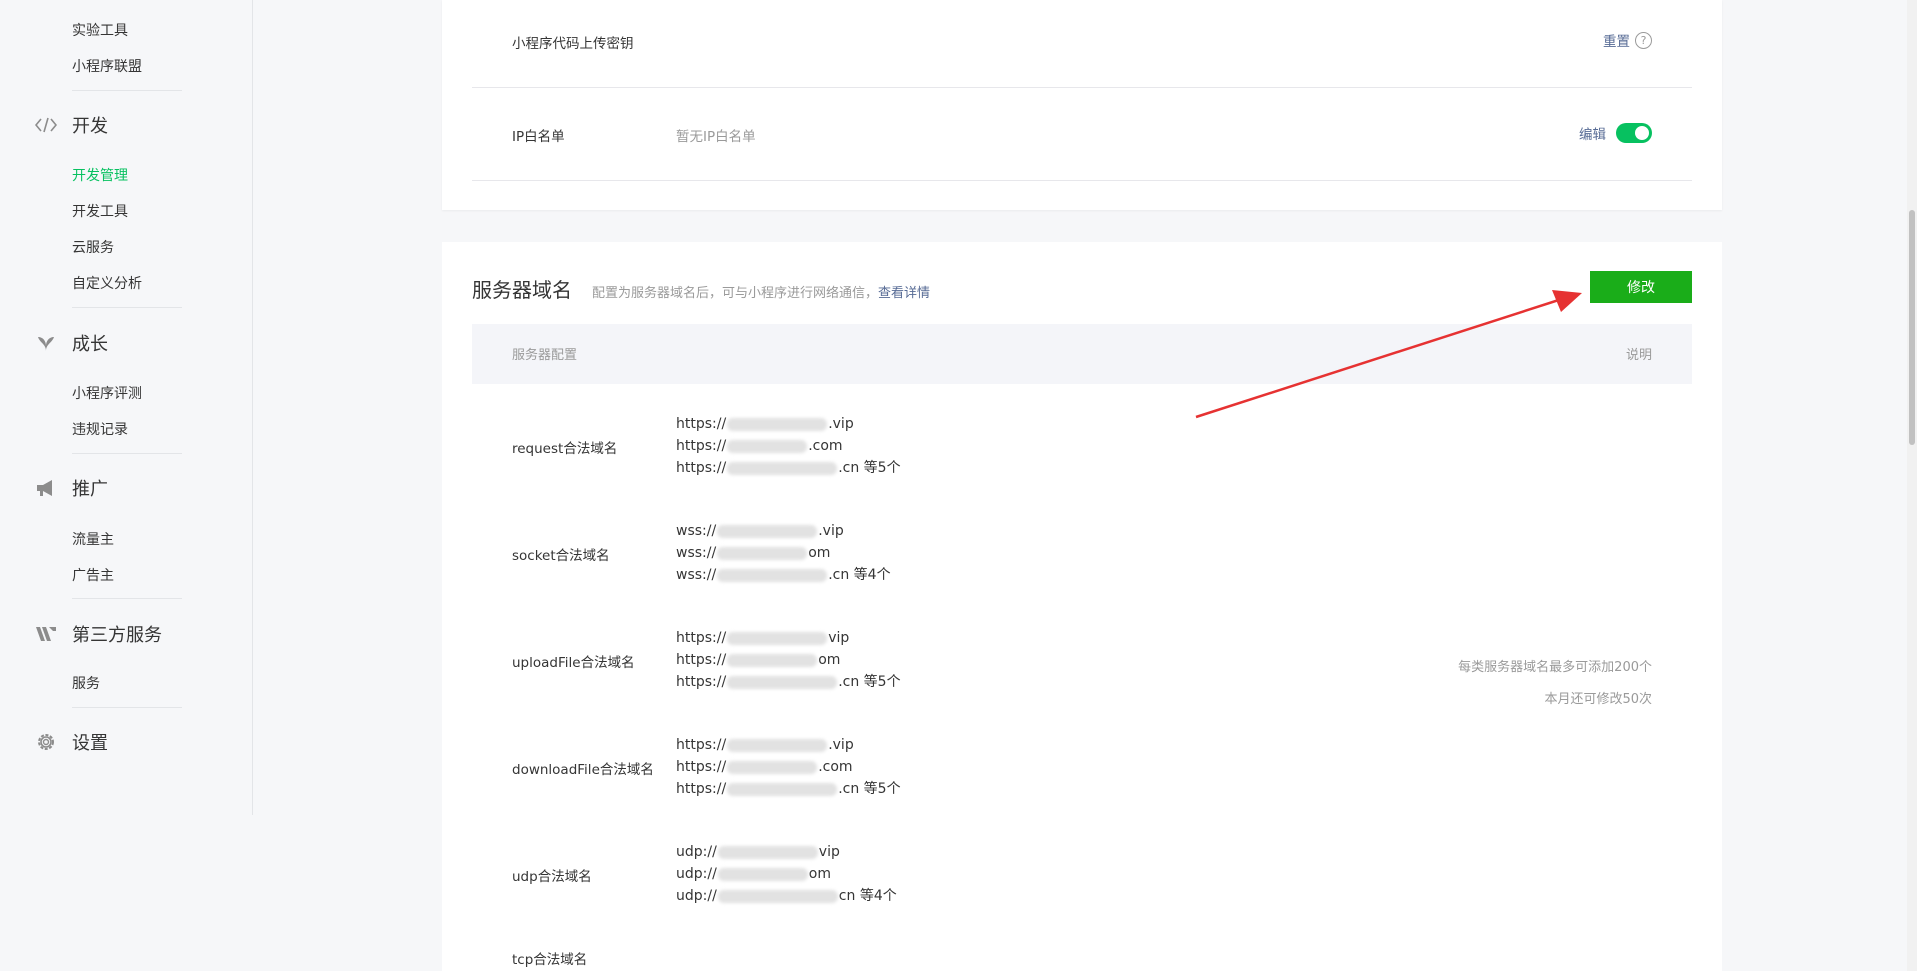 The width and height of the screenshot is (1917, 971). Describe the element at coordinates (696, 575) in the screenshot. I see `domain-protocol: wss://` at that location.